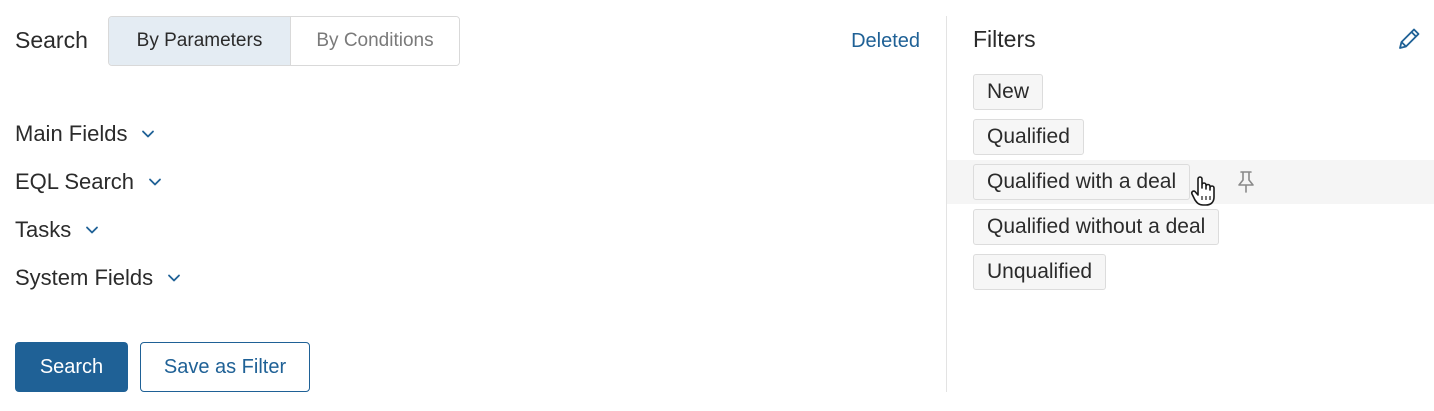 Image resolution: width=1434 pixels, height=411 pixels. I want to click on section-tasks: Tasks, so click(57, 230).